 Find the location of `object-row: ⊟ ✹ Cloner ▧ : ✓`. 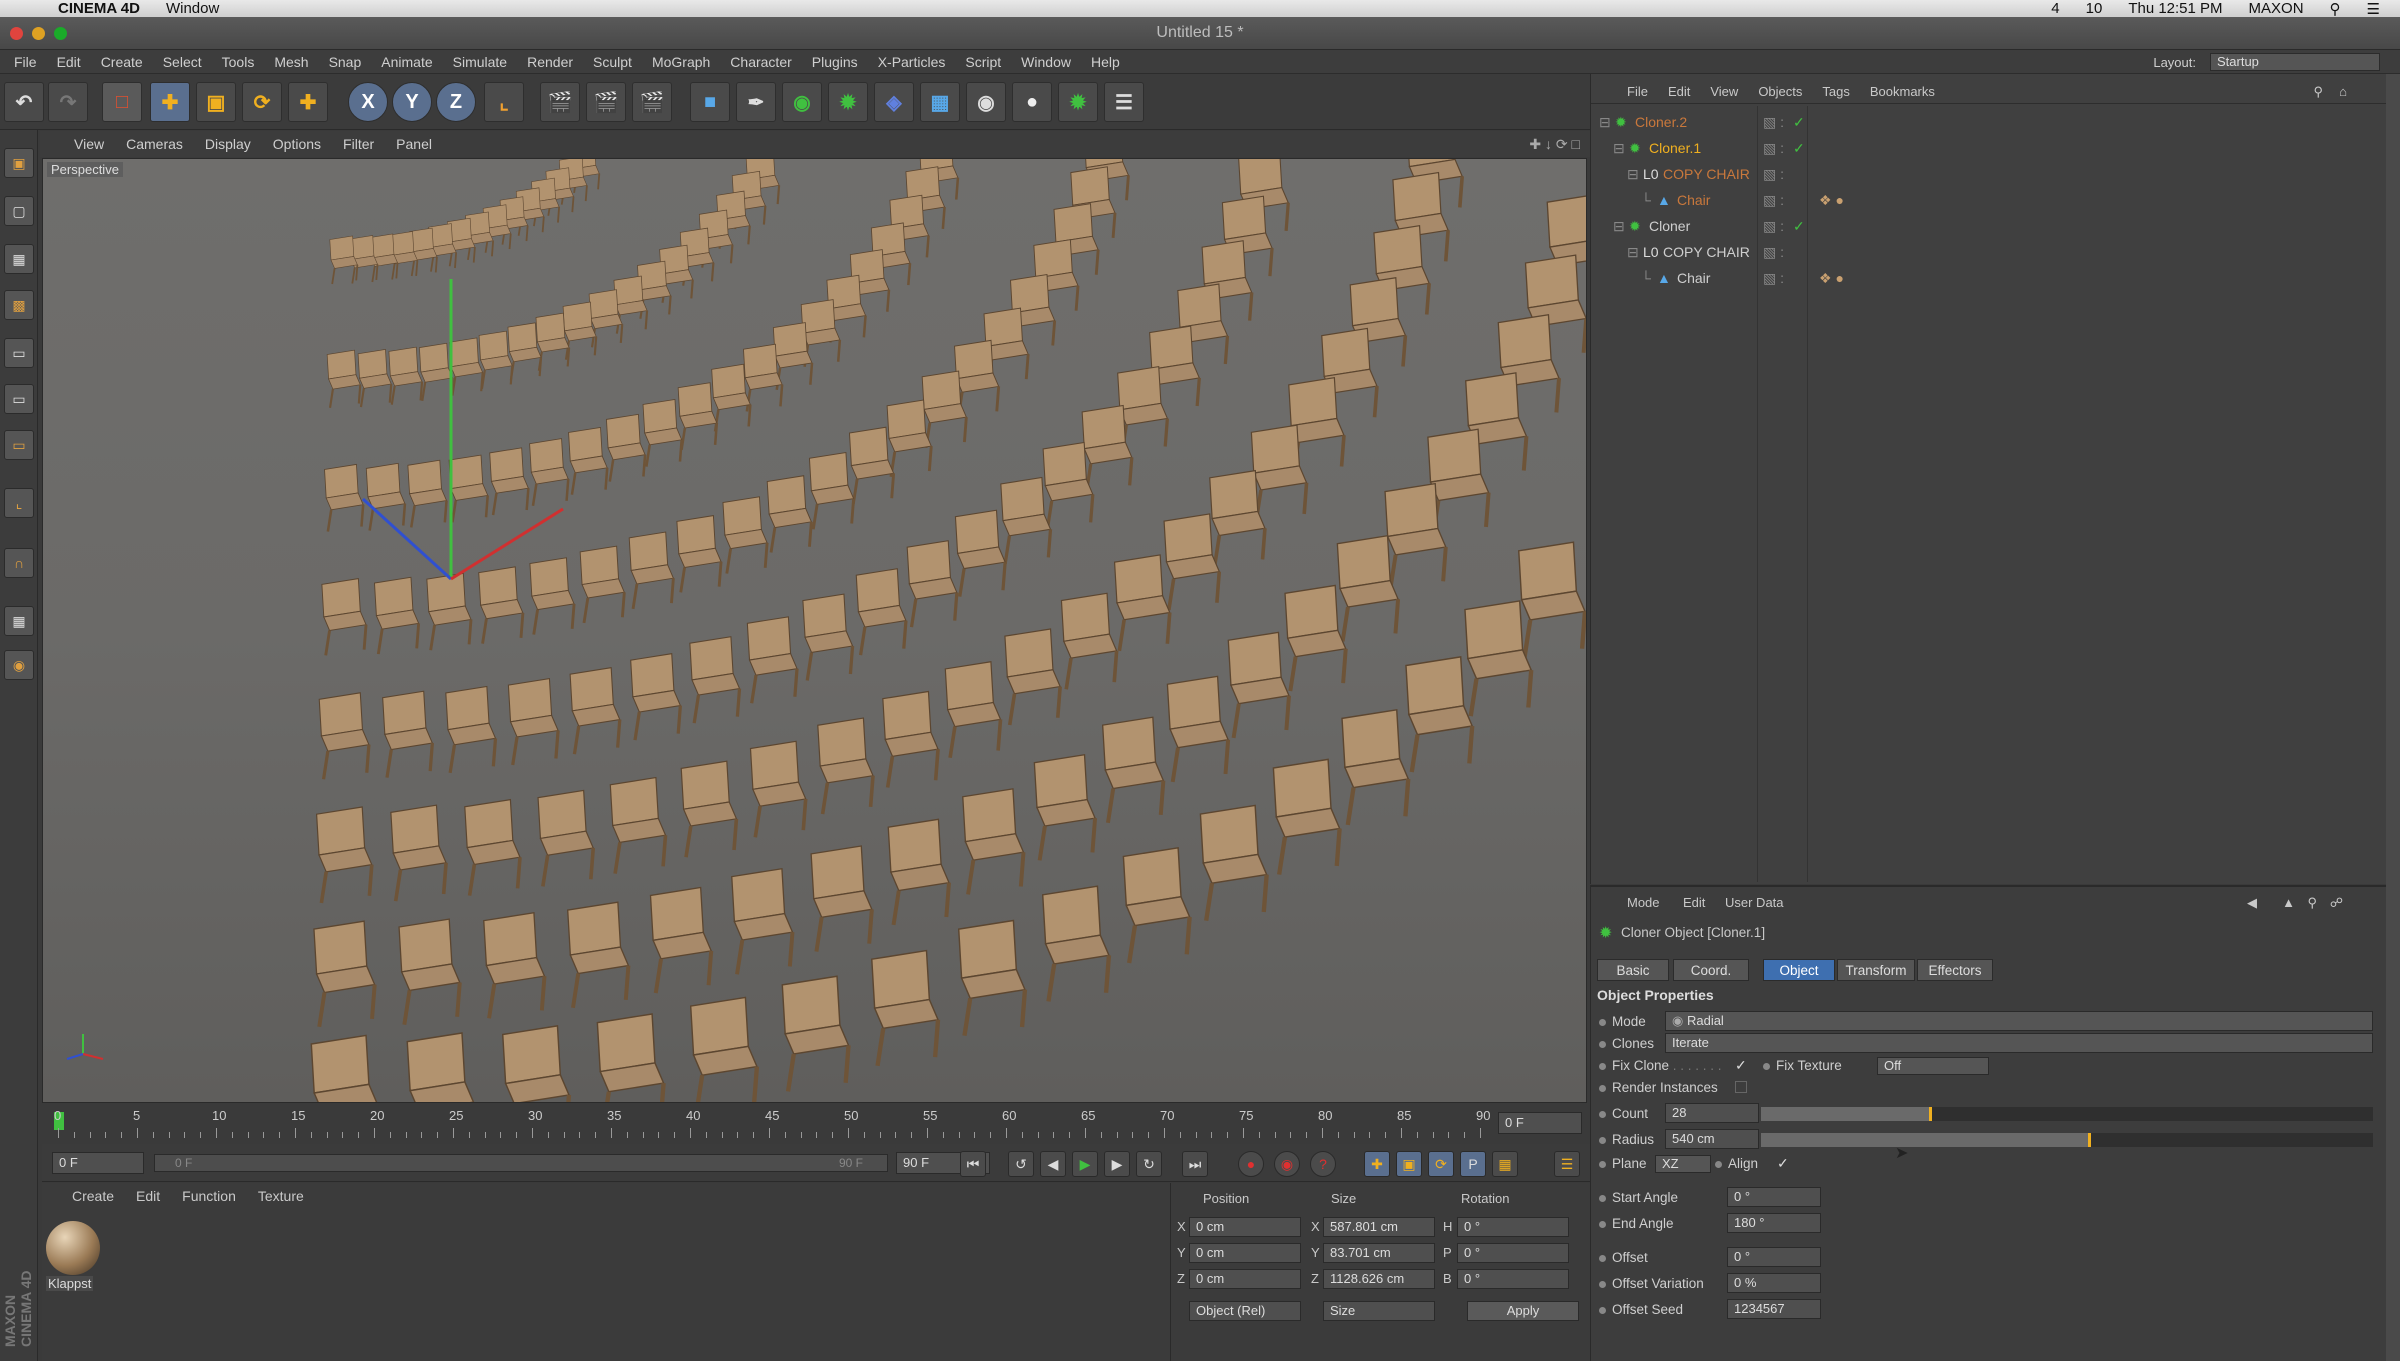

object-row: ⊟ ✹ Cloner ▧ : ✓ is located at coordinates (1989, 226).